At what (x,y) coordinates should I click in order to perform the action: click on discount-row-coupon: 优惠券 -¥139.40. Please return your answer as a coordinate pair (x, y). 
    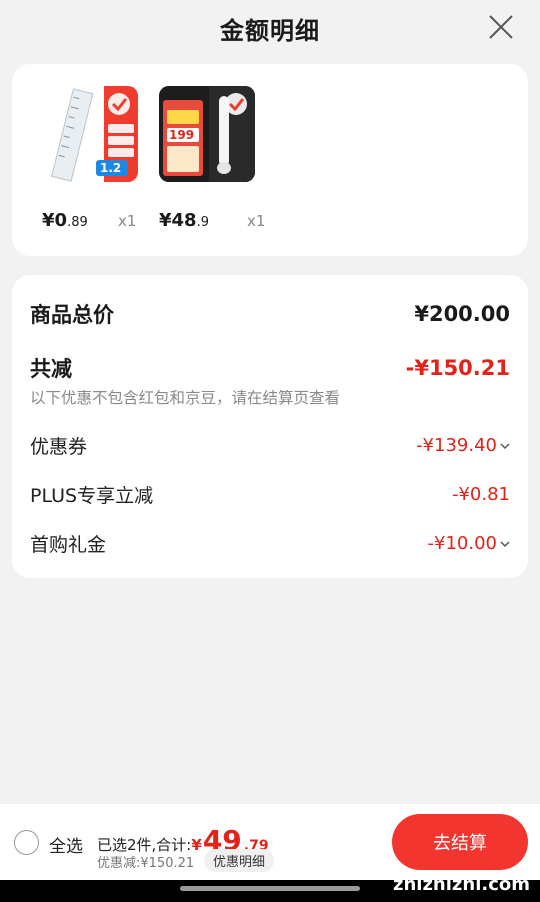
    Looking at the image, I should click on (270, 445).